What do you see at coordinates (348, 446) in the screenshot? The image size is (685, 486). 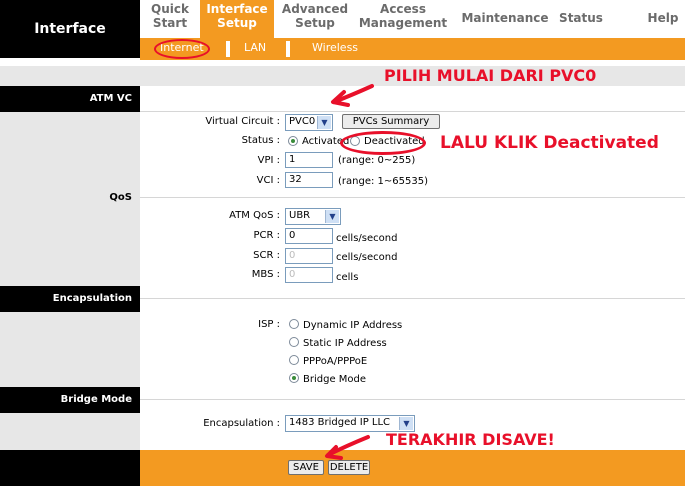 I see `arrow-icon` at bounding box center [348, 446].